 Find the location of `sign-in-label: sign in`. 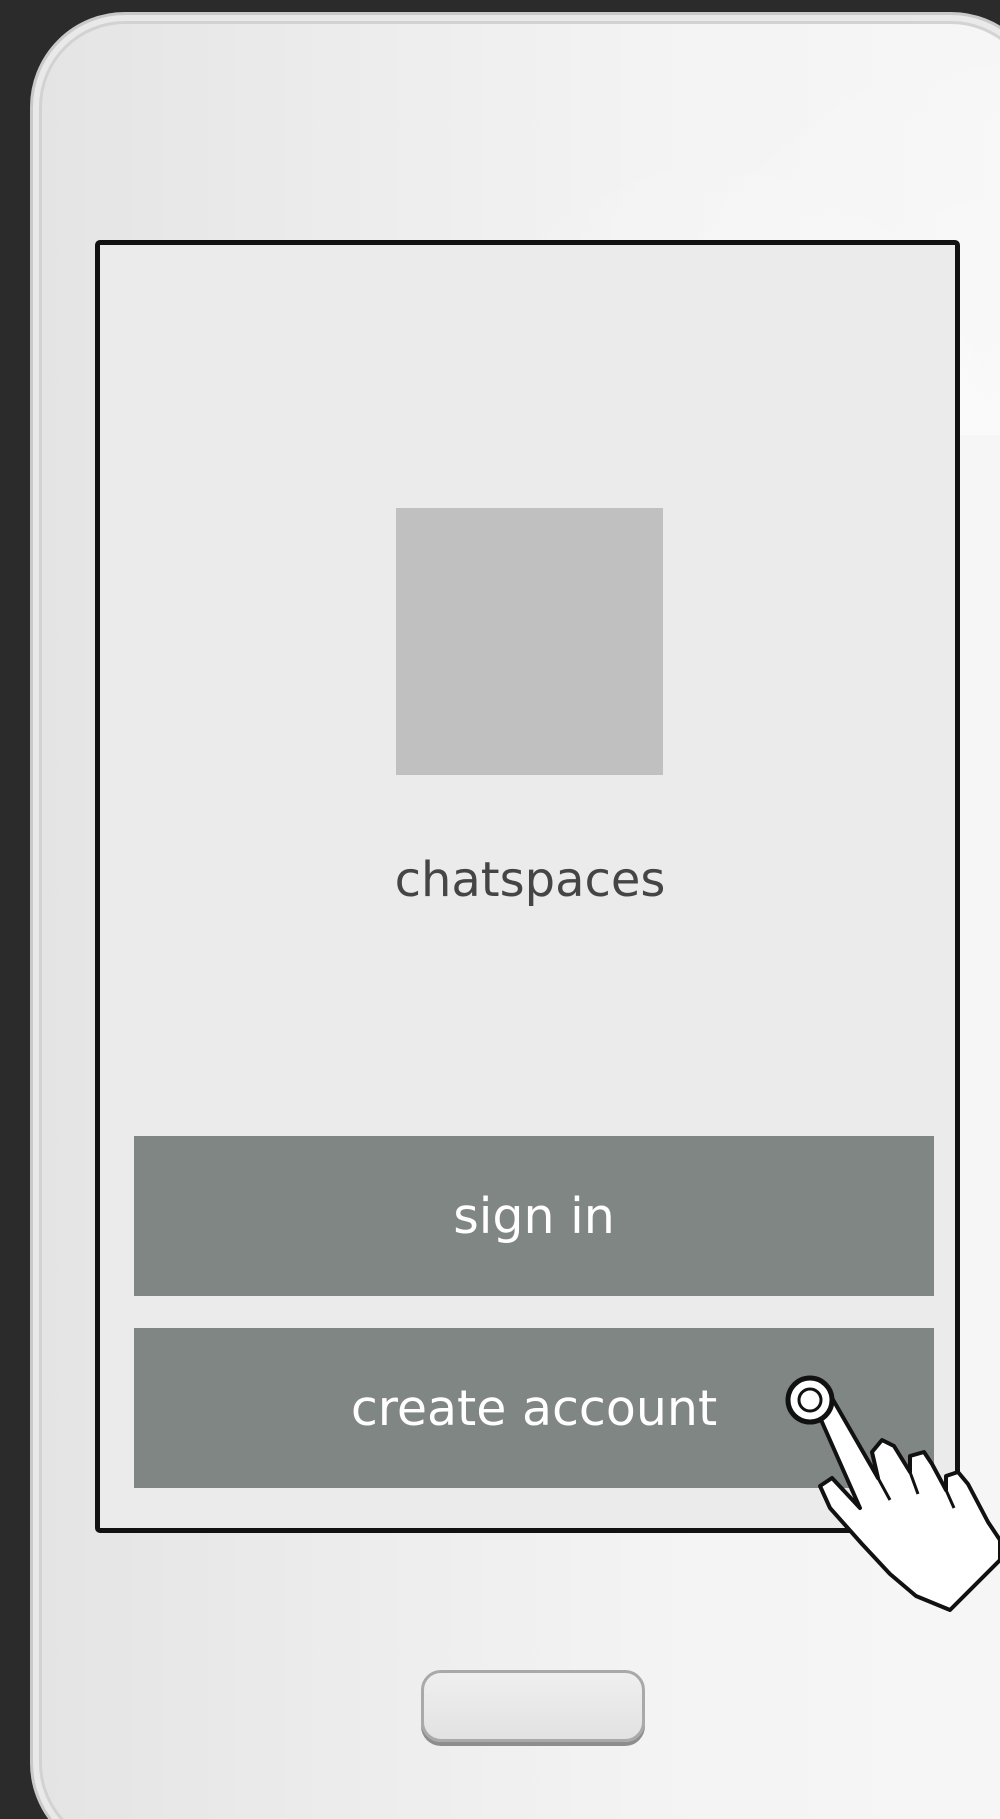

sign-in-label: sign in is located at coordinates (534, 1216).